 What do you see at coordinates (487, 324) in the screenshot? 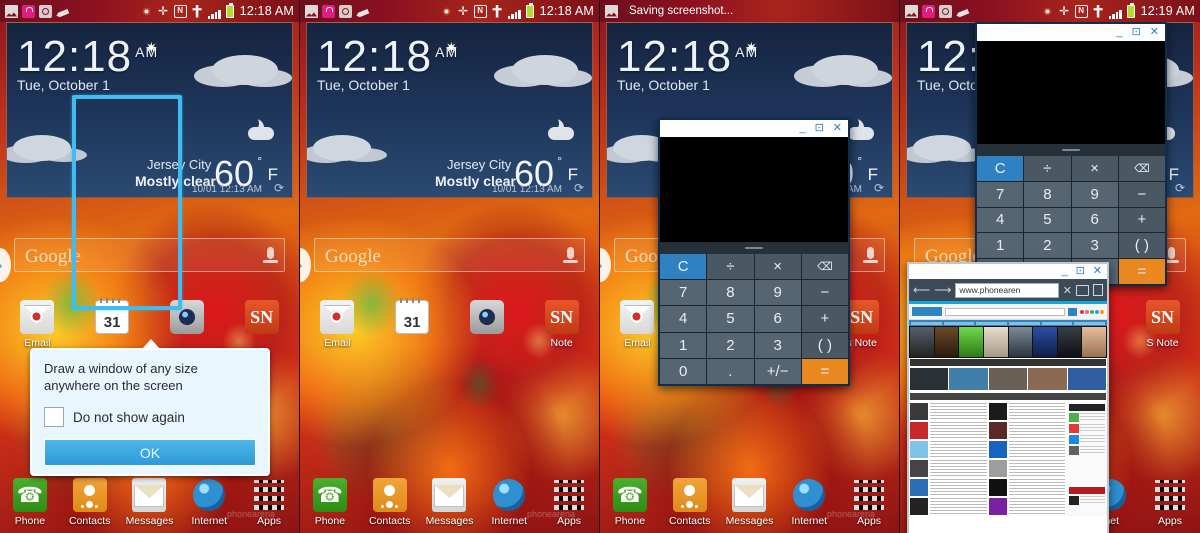
I see `app-camera` at bounding box center [487, 324].